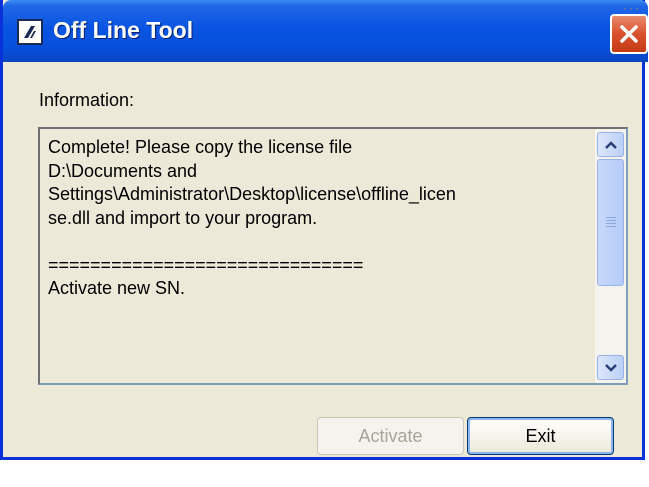 Image resolution: width=649 pixels, height=487 pixels. I want to click on vertical-scrollbar, so click(610, 256).